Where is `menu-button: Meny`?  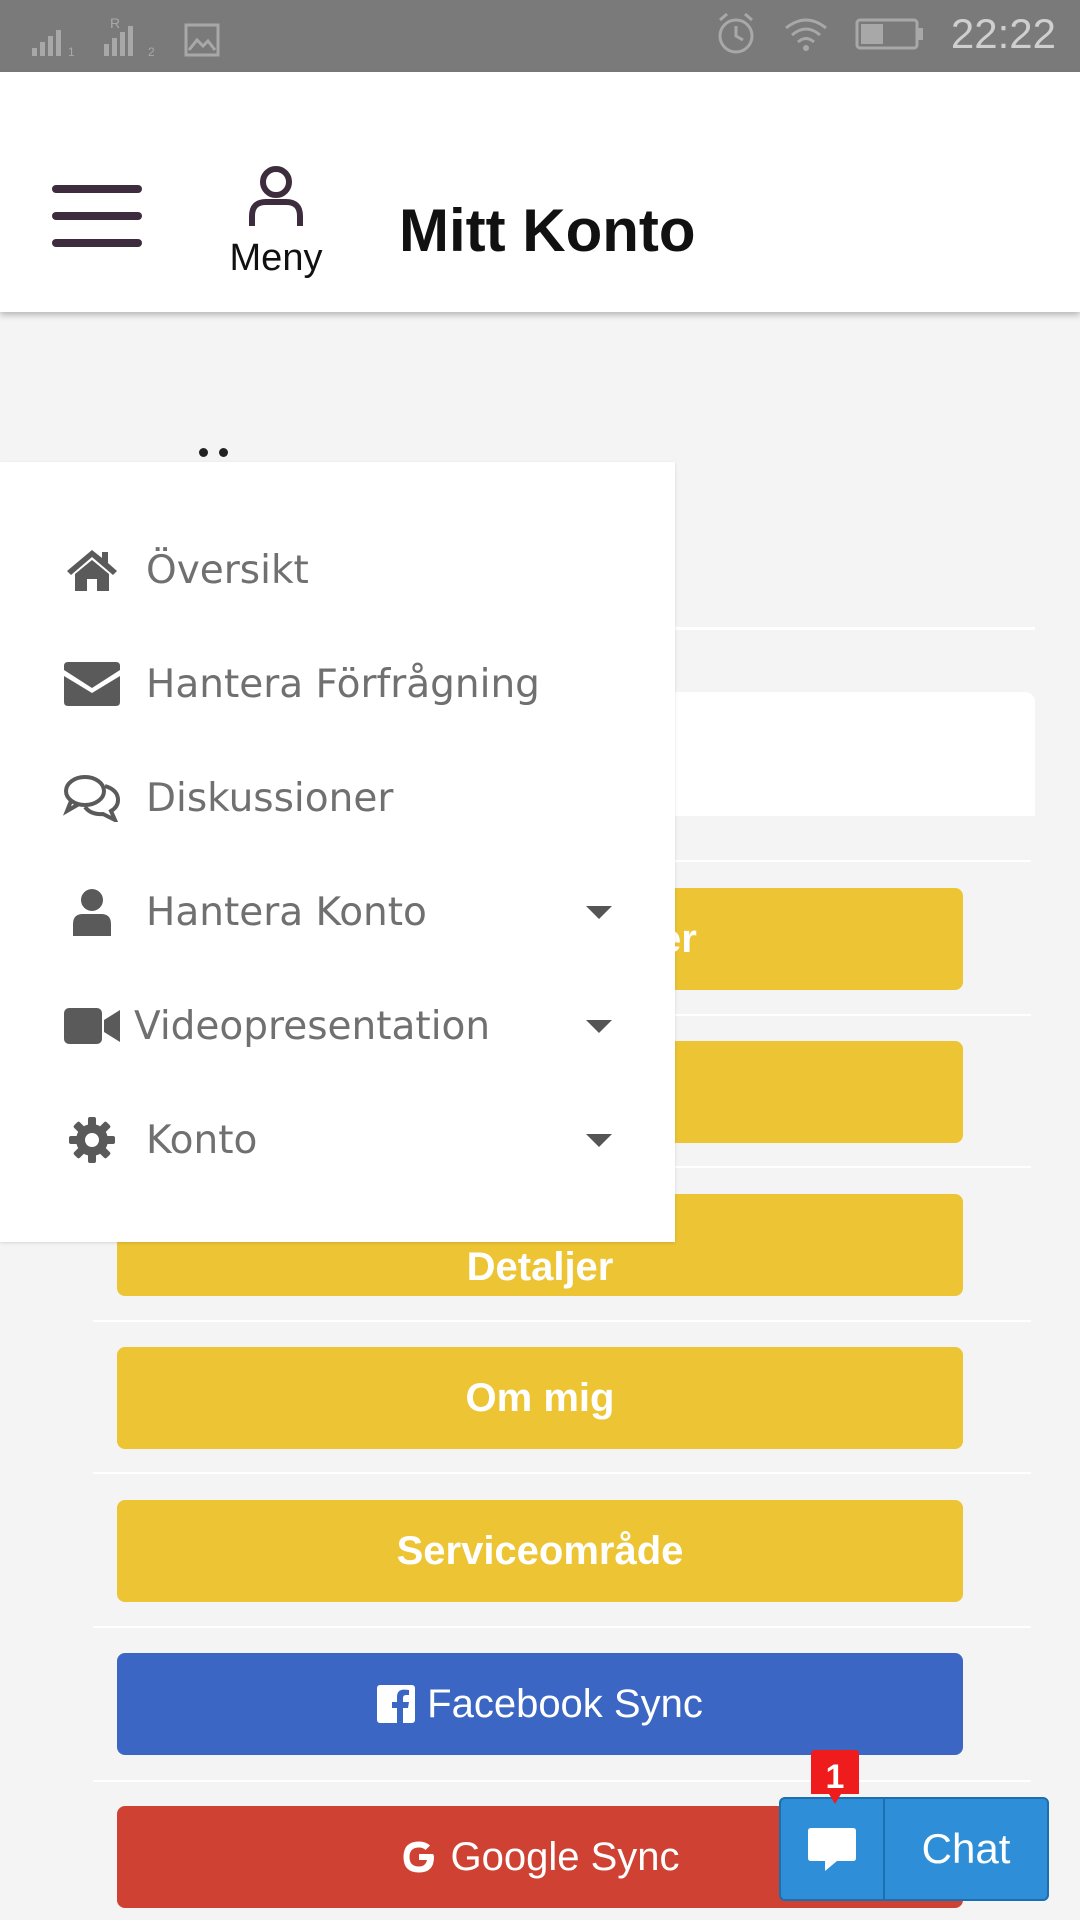
menu-button: Meny is located at coordinates (276, 222).